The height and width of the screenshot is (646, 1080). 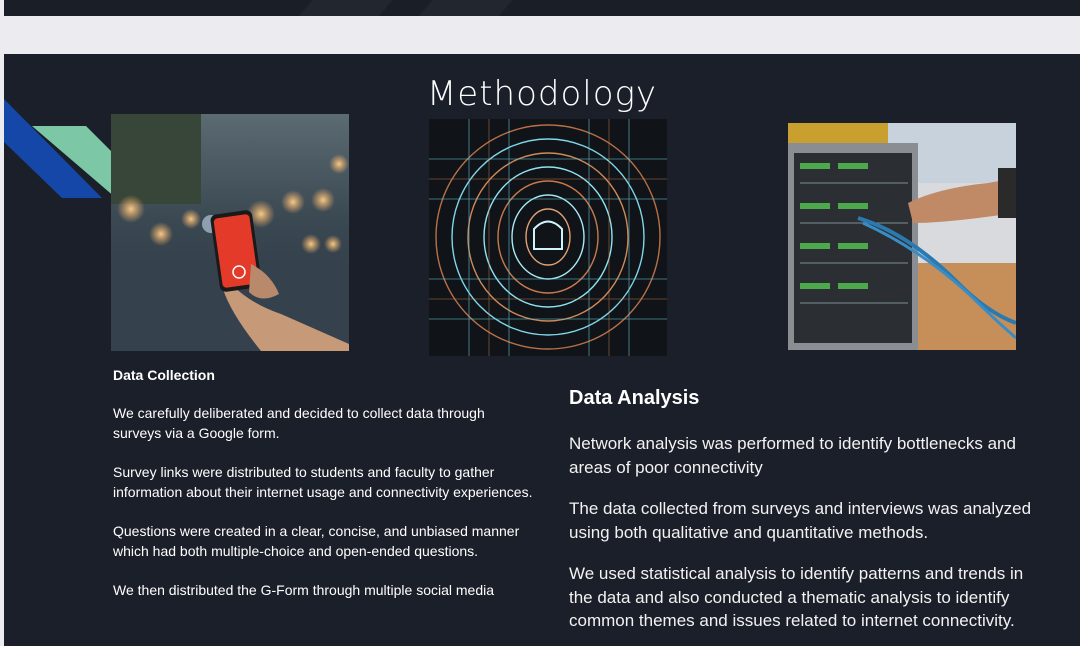 What do you see at coordinates (902, 236) in the screenshot?
I see `server-rack-photo` at bounding box center [902, 236].